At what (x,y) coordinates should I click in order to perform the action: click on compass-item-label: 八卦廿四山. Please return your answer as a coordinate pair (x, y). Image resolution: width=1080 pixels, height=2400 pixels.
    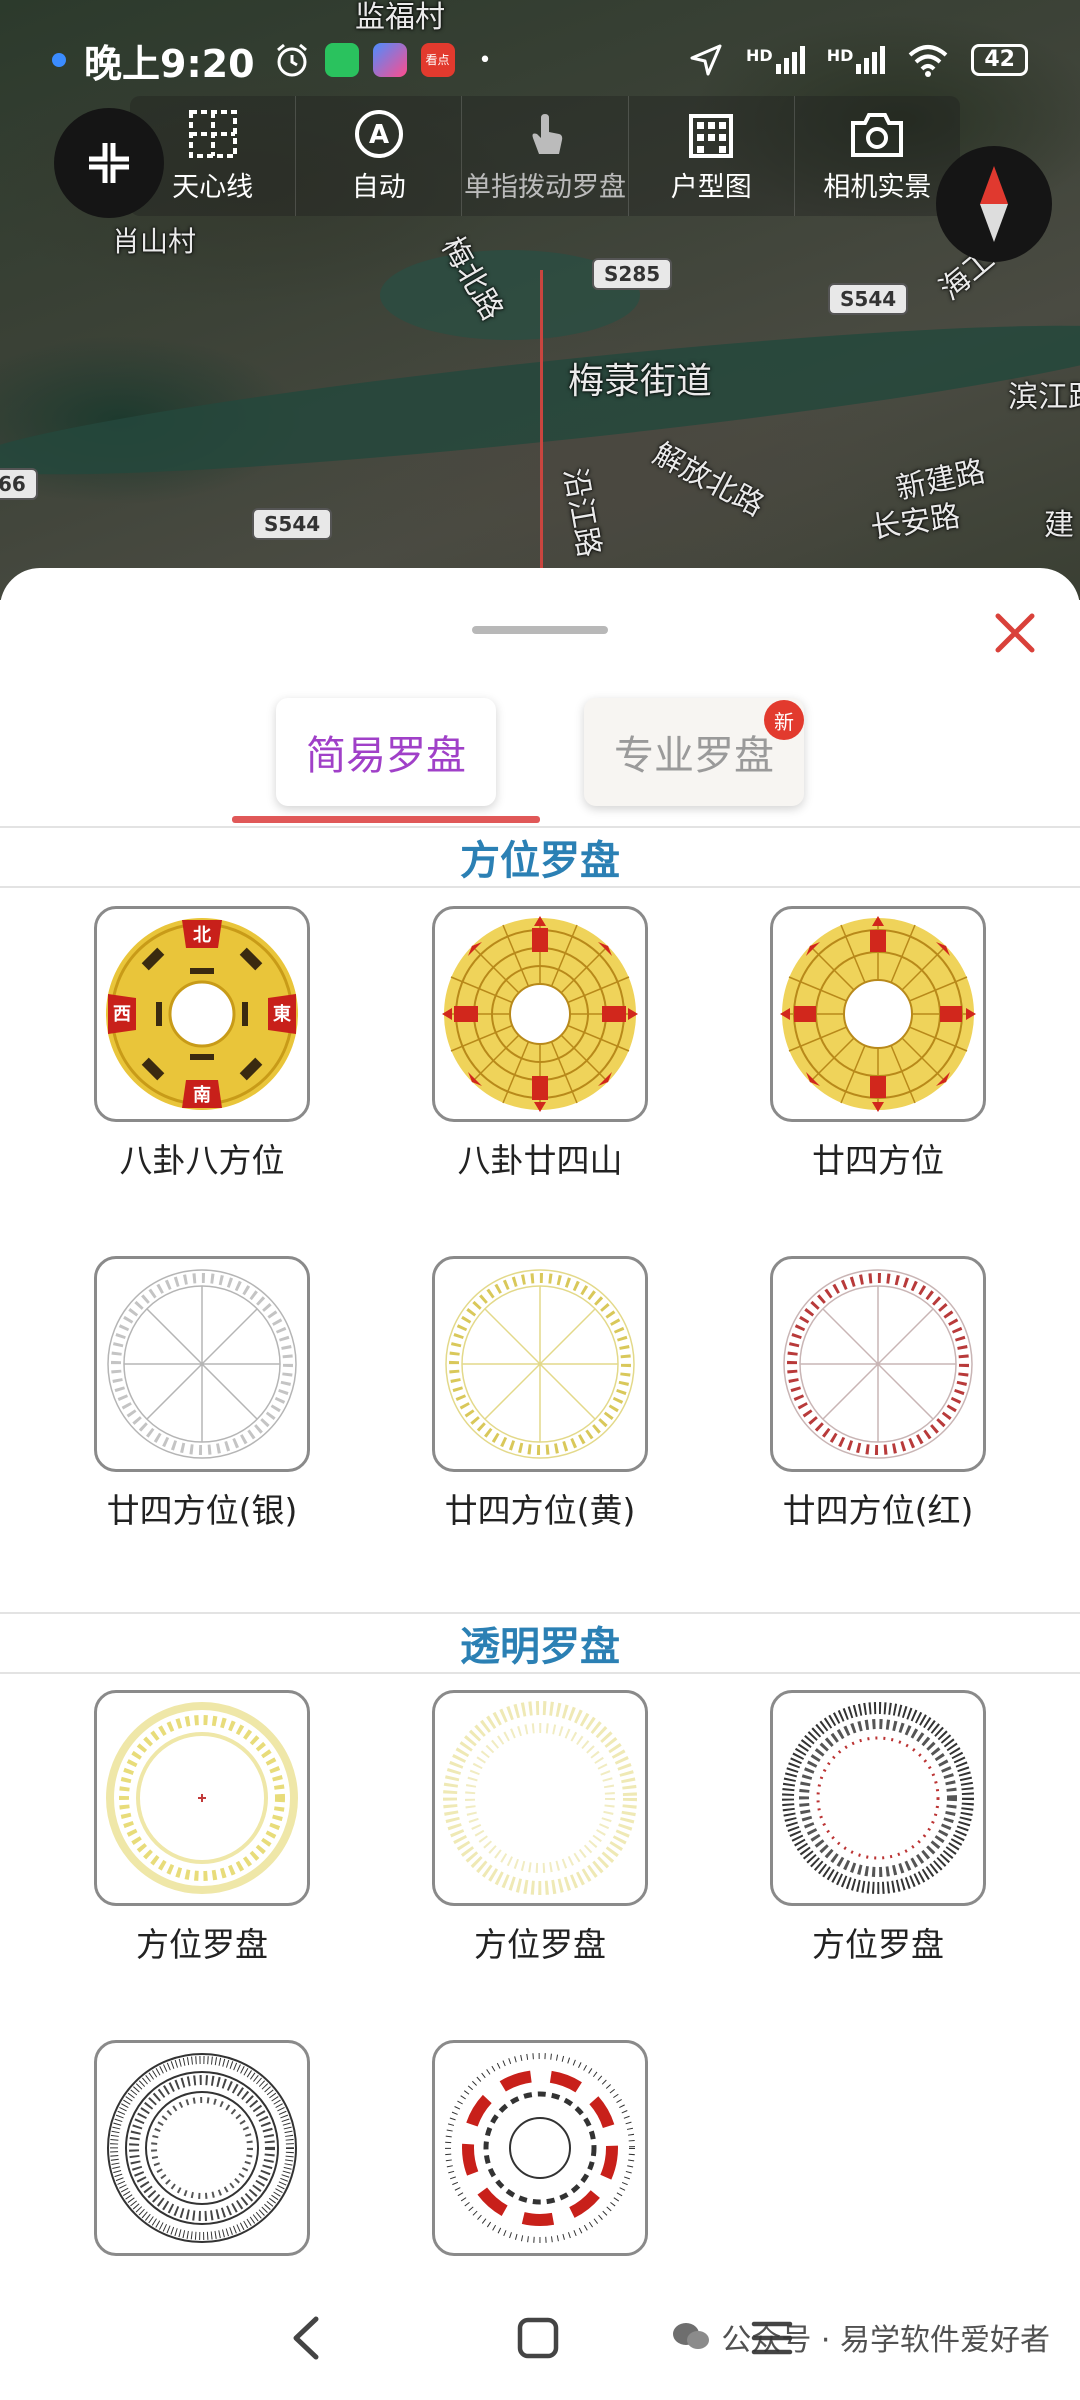
    Looking at the image, I should click on (540, 1160).